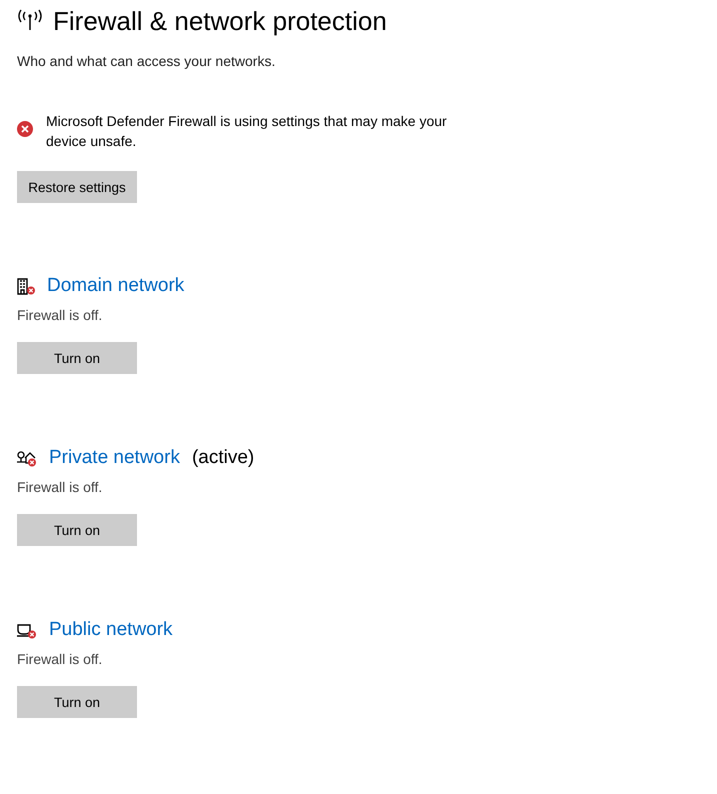 The height and width of the screenshot is (794, 717). I want to click on network-link: Private network, so click(114, 458).